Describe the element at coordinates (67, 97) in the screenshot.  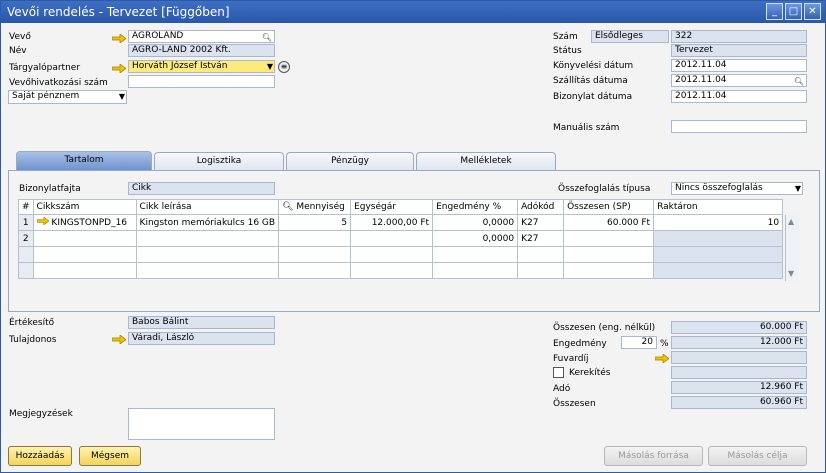
I see `currency-select: Saját pénznem ▼` at that location.